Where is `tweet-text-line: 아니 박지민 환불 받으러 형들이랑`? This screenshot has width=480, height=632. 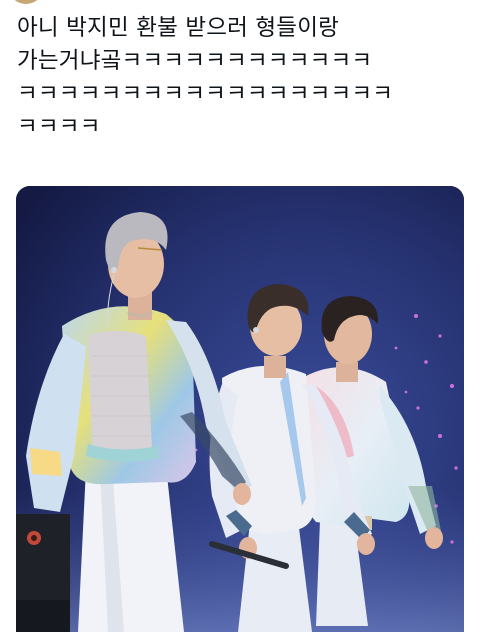
tweet-text-line: 아니 박지민 환불 받으러 형들이랑 is located at coordinates (178, 28).